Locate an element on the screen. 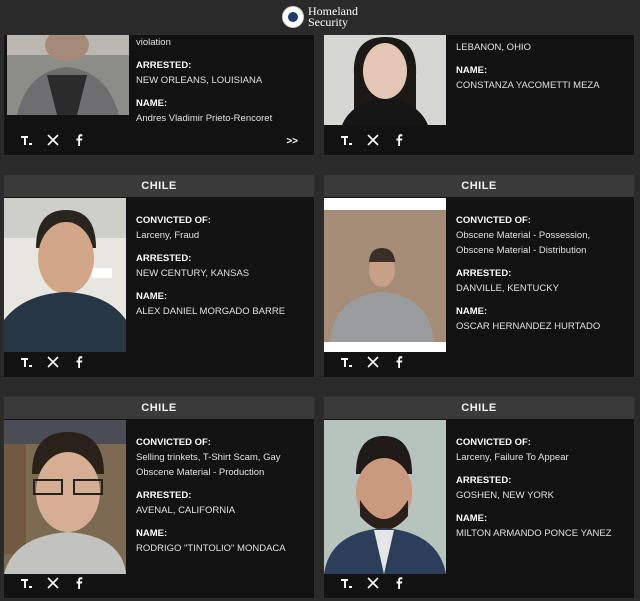 This screenshot has height=601, width=640. more-link: >> is located at coordinates (292, 141).